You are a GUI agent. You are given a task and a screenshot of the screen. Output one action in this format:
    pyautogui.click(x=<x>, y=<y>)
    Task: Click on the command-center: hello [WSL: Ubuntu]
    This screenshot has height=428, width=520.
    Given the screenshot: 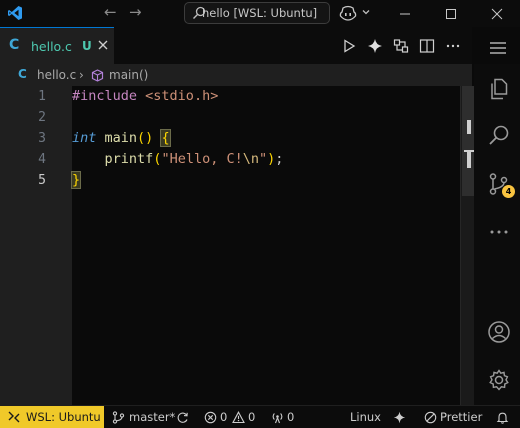 What is the action you would take?
    pyautogui.click(x=257, y=13)
    